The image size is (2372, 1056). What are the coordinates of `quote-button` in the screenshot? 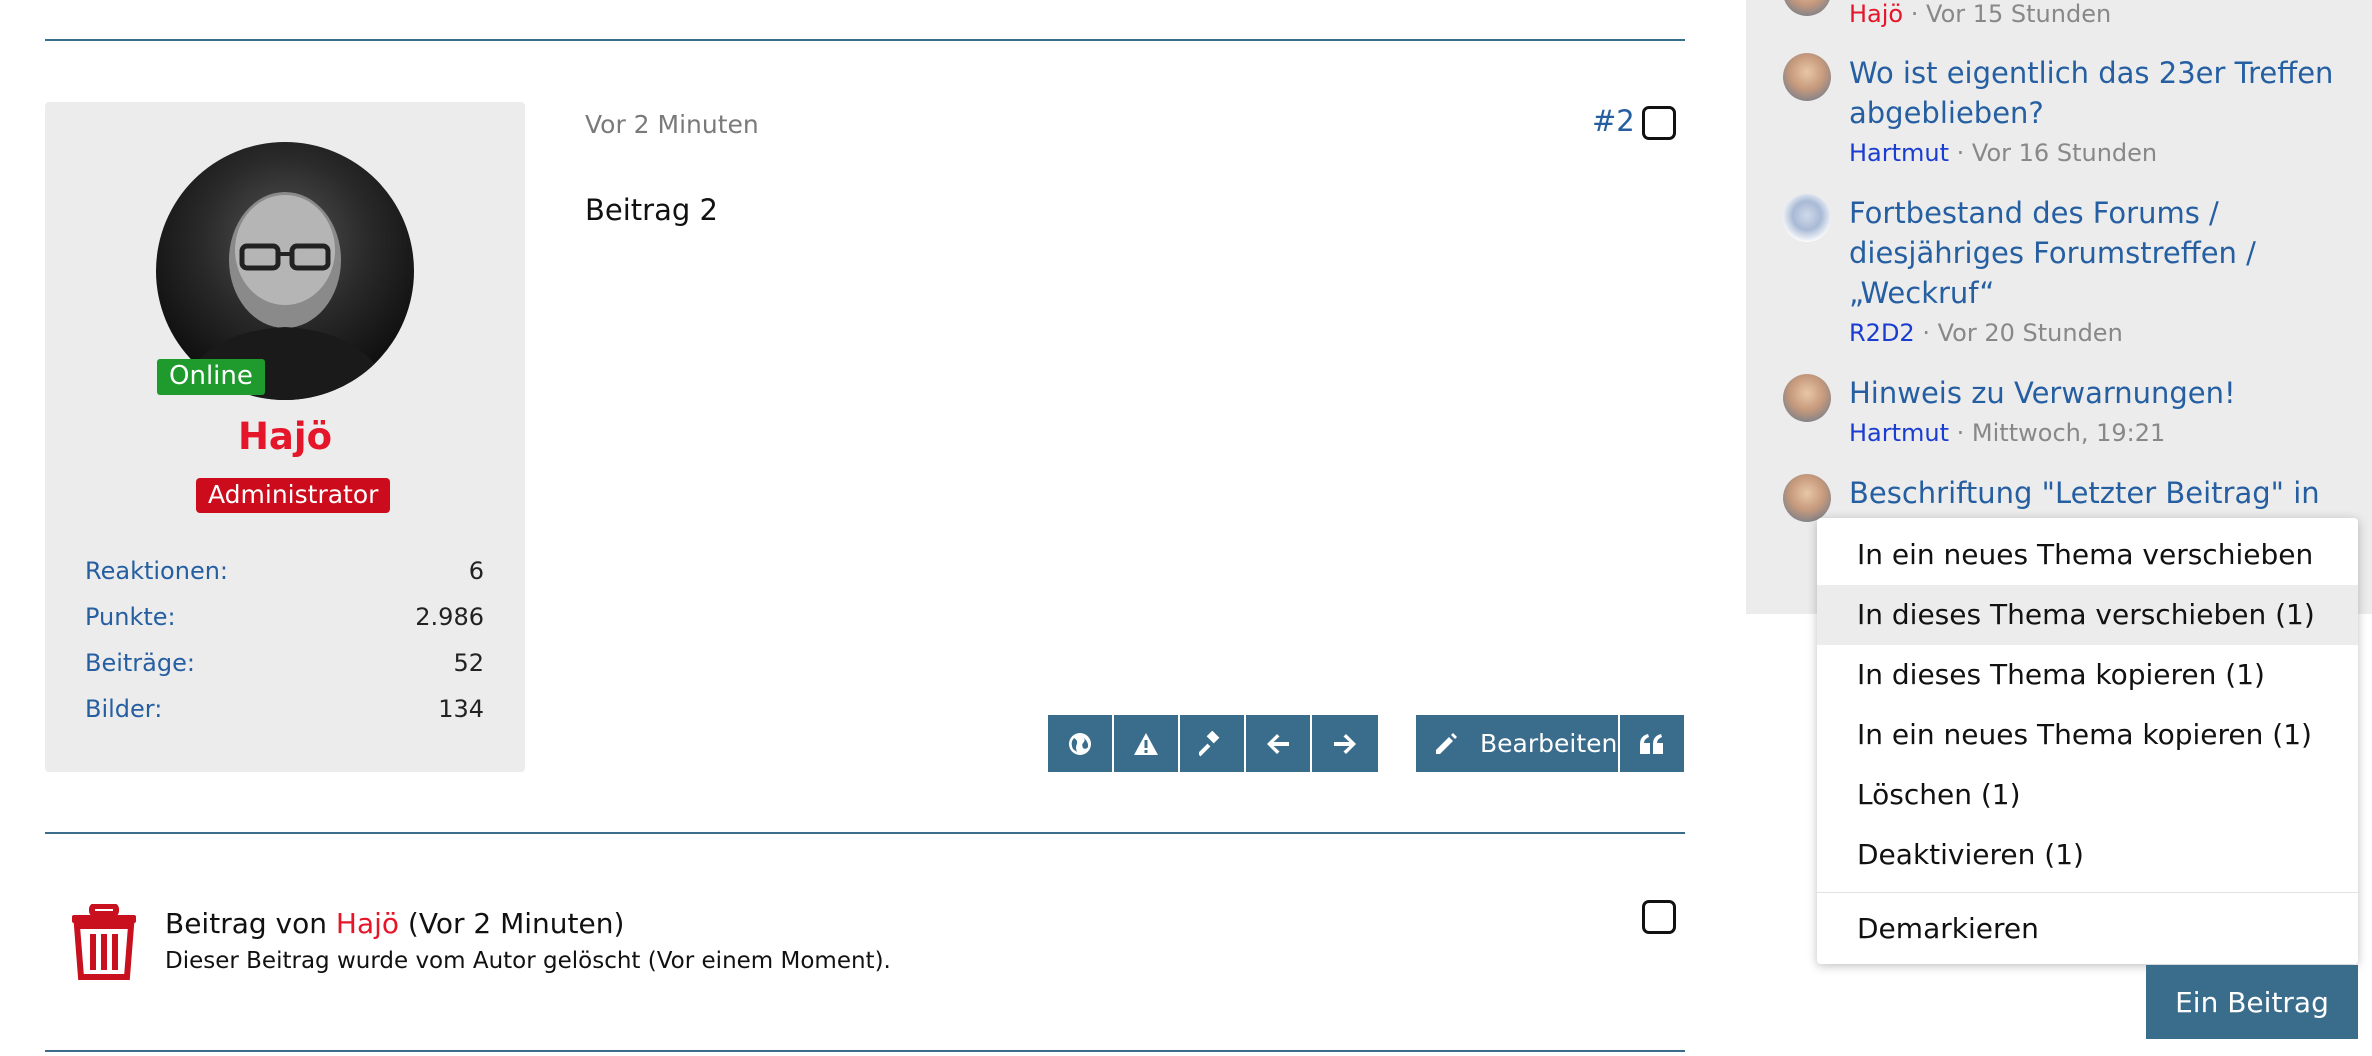 It's located at (1652, 743).